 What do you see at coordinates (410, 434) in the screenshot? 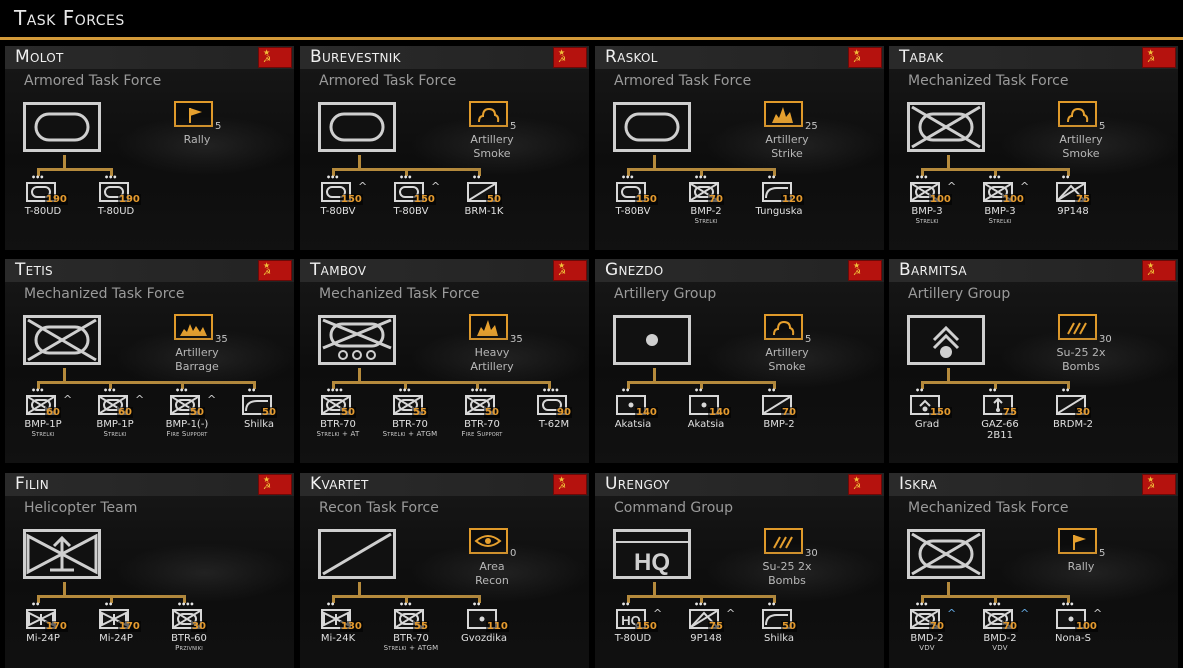
I see `unit-subtitle: Strelki + ATGM` at bounding box center [410, 434].